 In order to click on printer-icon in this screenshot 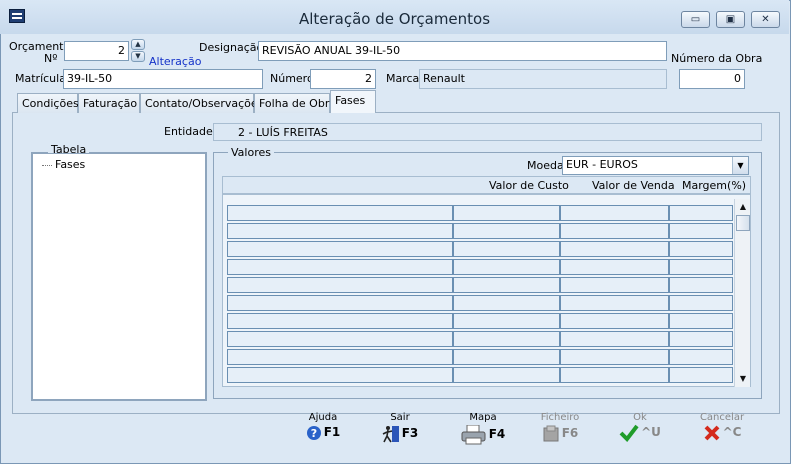, I will do `click(473, 435)`.